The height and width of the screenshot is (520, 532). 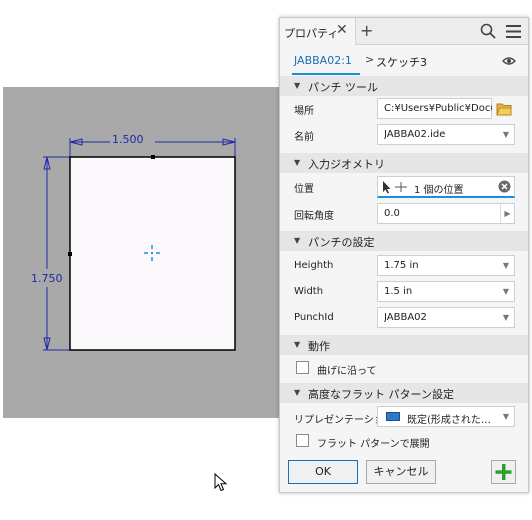 I want to click on position-selector: 1 個の位置, so click(x=446, y=187).